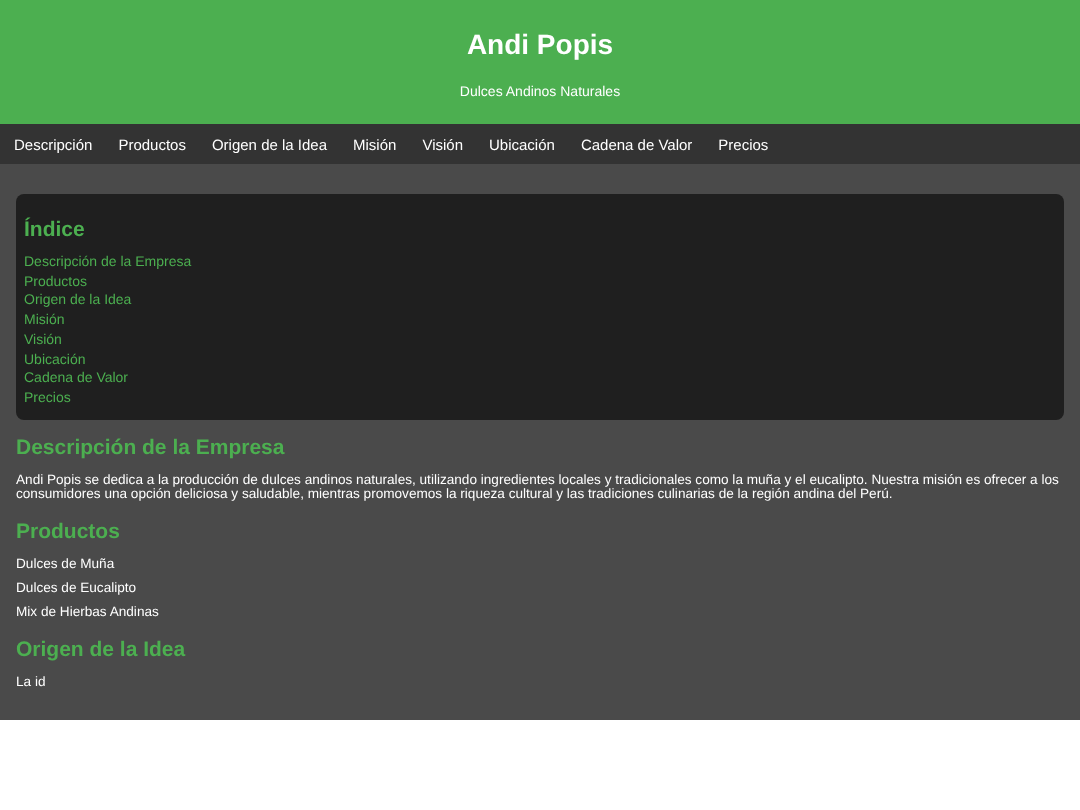 The image size is (1080, 810). I want to click on index-heading: Índice, so click(55, 230).